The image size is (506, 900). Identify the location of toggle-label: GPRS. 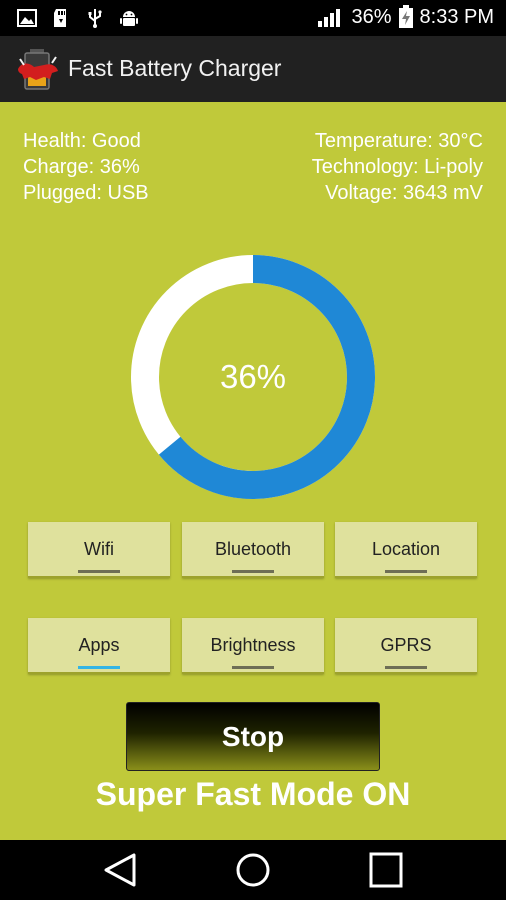
(406, 645).